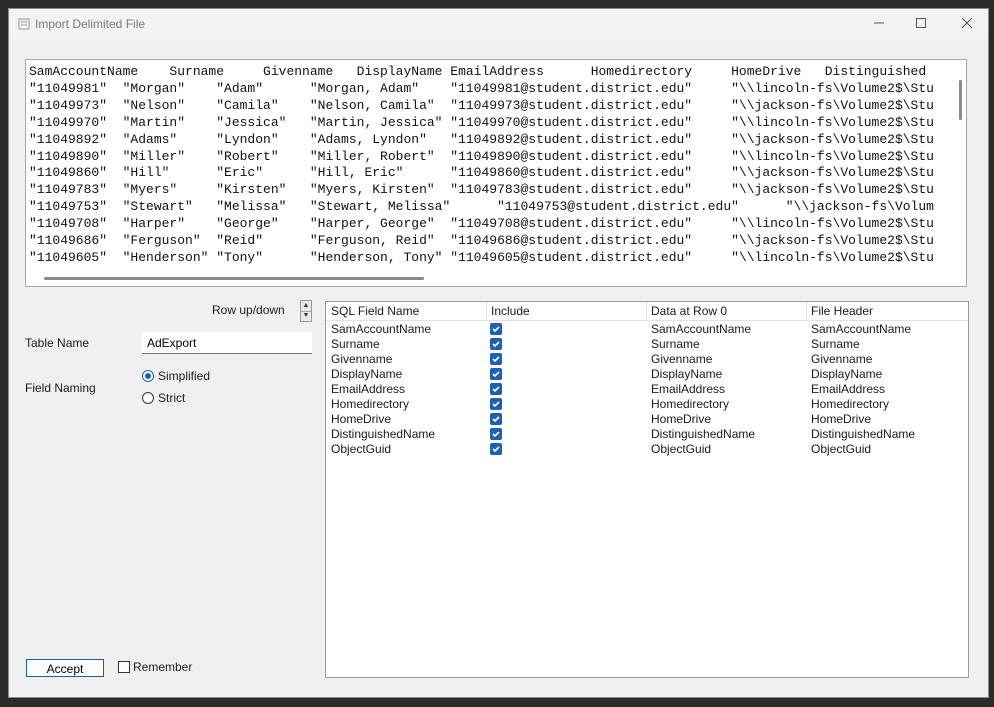 This screenshot has width=994, height=707. Describe the element at coordinates (647, 449) in the screenshot. I see `table-row: ObjectGuid ObjectGuid ObjectGuid` at that location.